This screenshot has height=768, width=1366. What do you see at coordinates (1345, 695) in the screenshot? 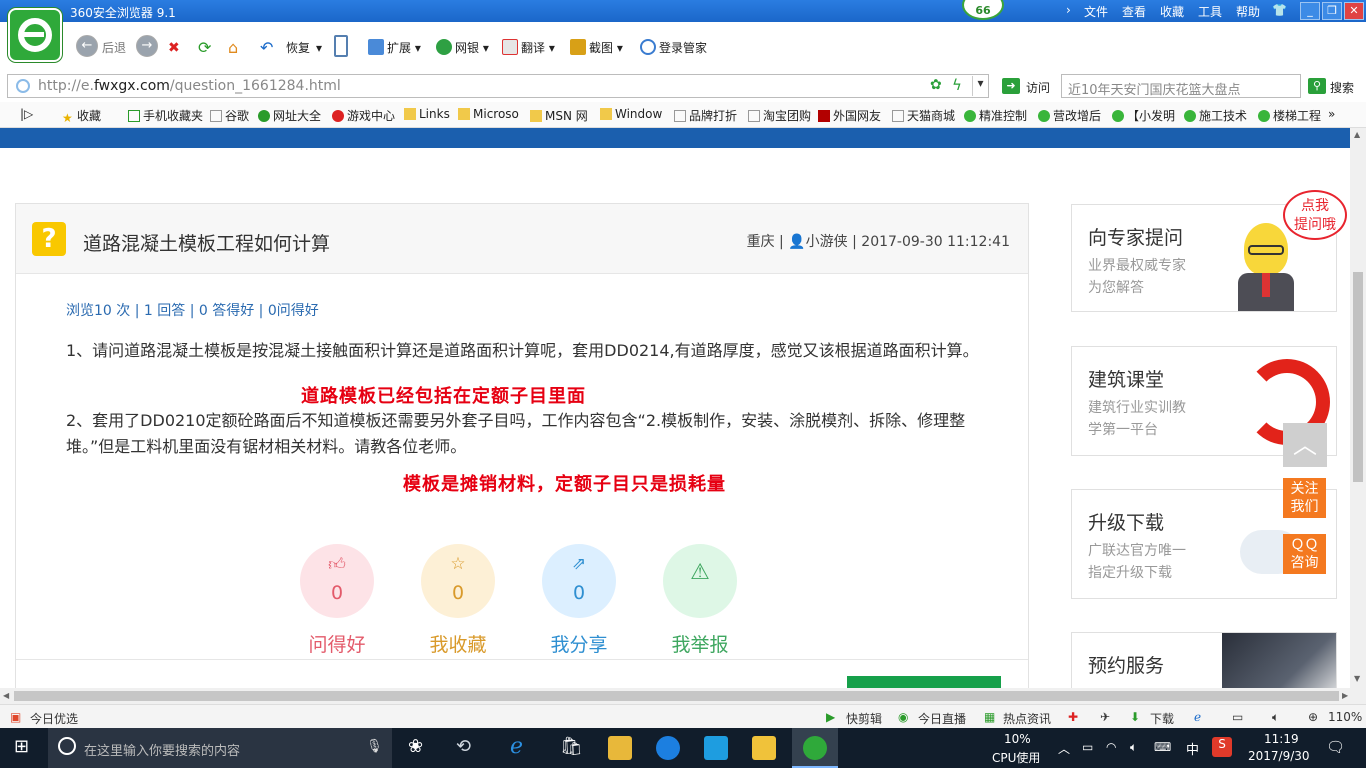
I see `scroll-right-icon: ▶` at bounding box center [1345, 695].